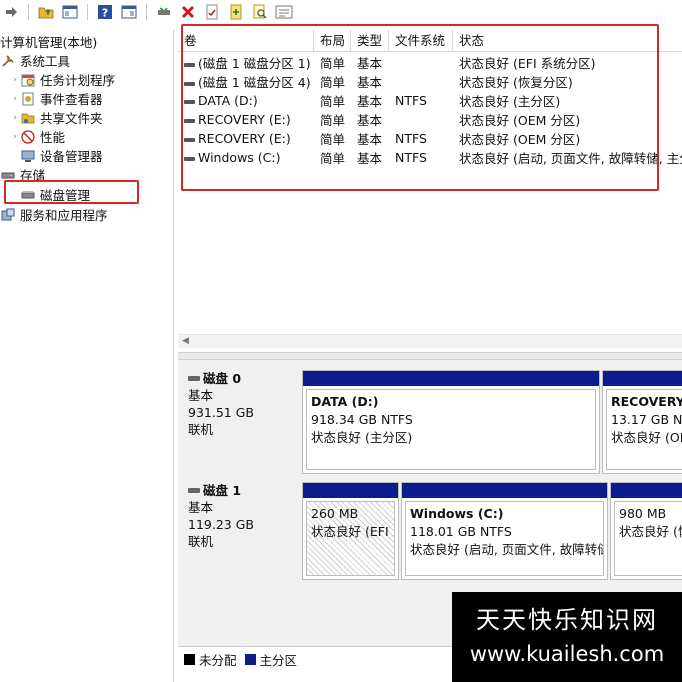 The width and height of the screenshot is (682, 682). What do you see at coordinates (221, 412) in the screenshot?
I see `disk-size: 931.51 GB` at bounding box center [221, 412].